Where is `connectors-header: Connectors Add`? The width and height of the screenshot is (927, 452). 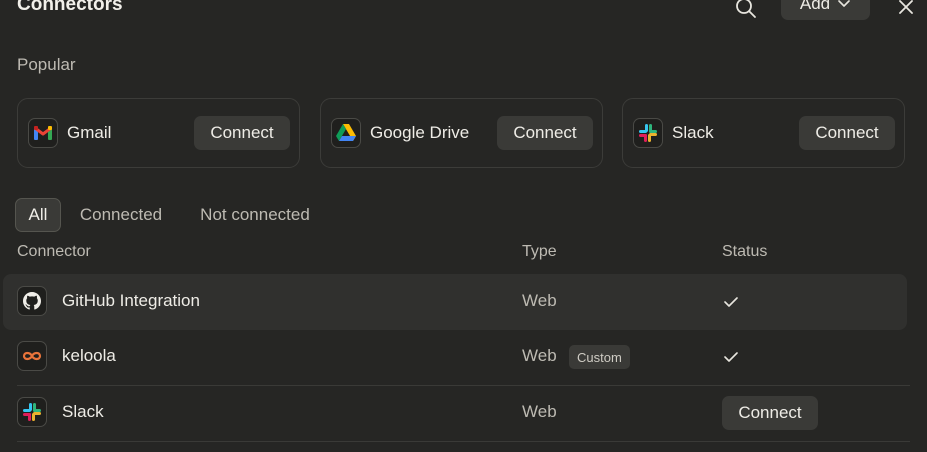 connectors-header: Connectors Add is located at coordinates (463, 14).